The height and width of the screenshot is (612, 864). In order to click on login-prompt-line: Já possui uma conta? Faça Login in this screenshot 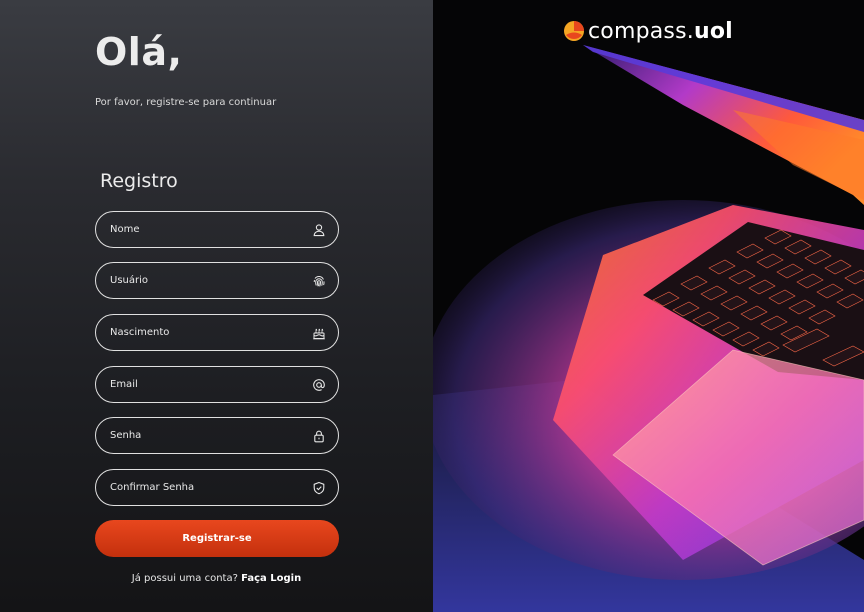, I will do `click(216, 578)`.